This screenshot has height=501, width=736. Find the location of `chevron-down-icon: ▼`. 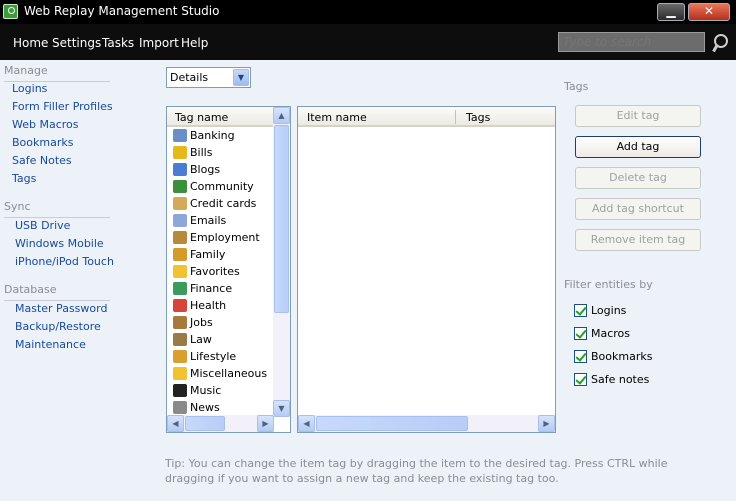

chevron-down-icon: ▼ is located at coordinates (241, 77).